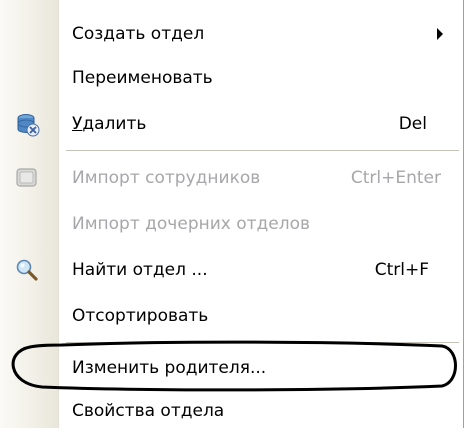  I want to click on search-icon, so click(27, 270).